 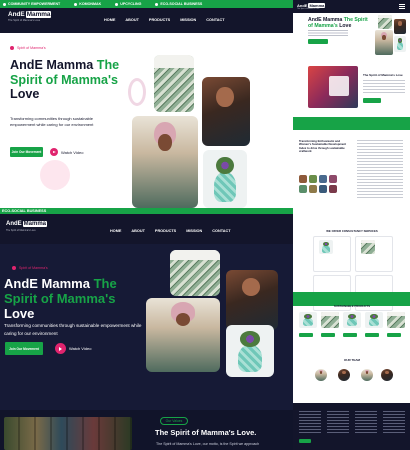 I want to click on dark-watch-video-link: Watch Video, so click(x=73, y=348).